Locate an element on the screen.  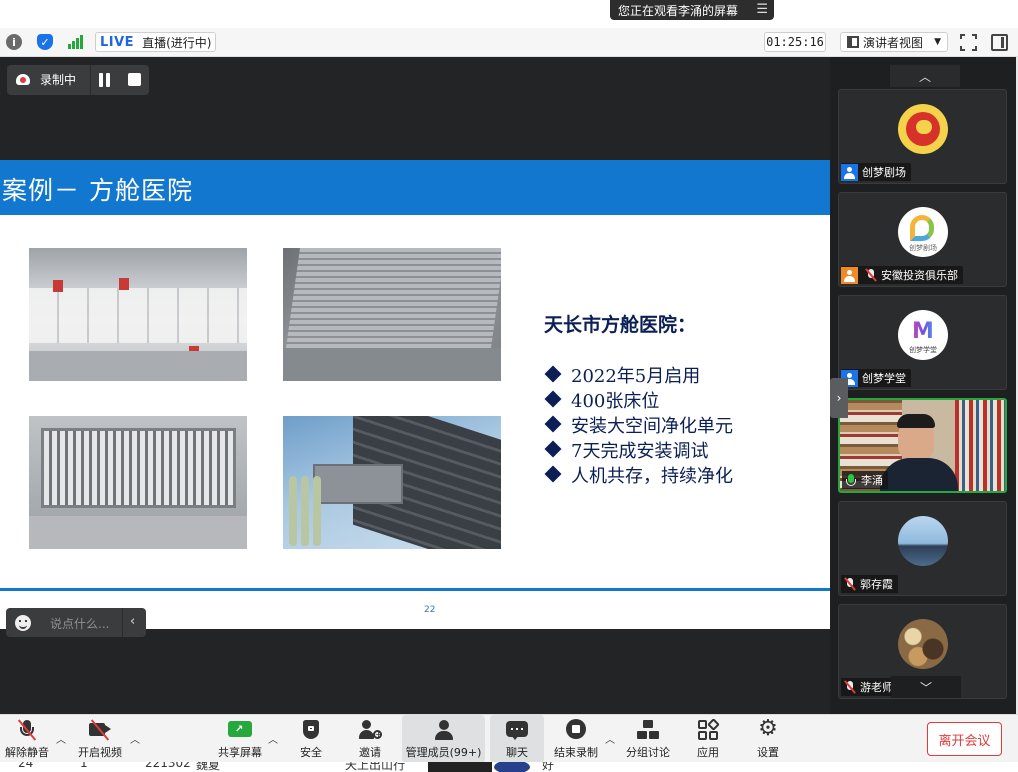
participant-tile: 创梦剧场 is located at coordinates (922, 136).